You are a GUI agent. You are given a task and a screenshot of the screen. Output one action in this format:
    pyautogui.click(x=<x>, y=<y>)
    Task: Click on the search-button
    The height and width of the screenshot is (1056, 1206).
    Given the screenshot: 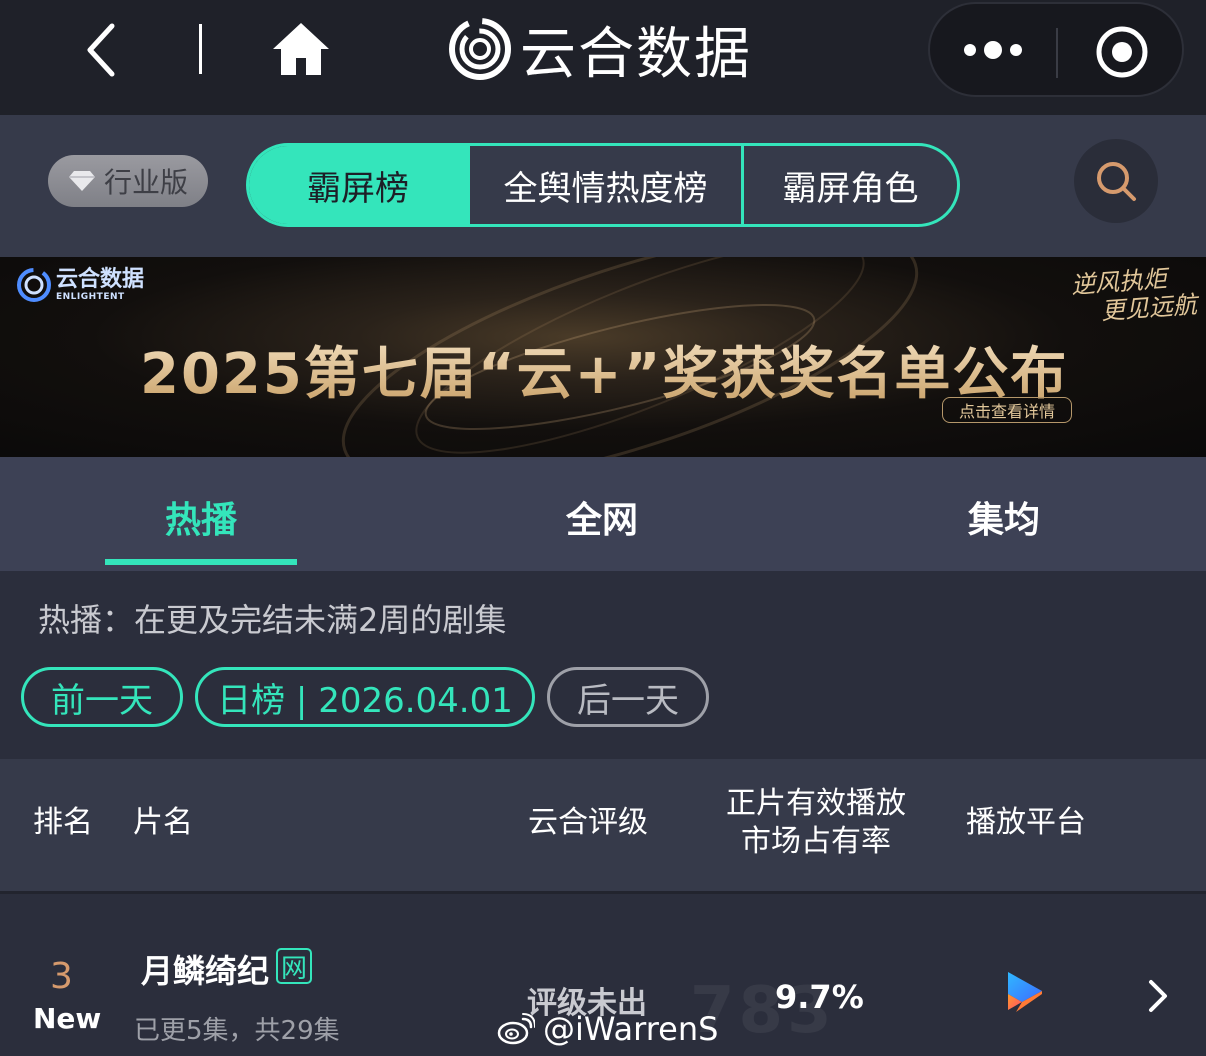 What is the action you would take?
    pyautogui.click(x=1116, y=181)
    